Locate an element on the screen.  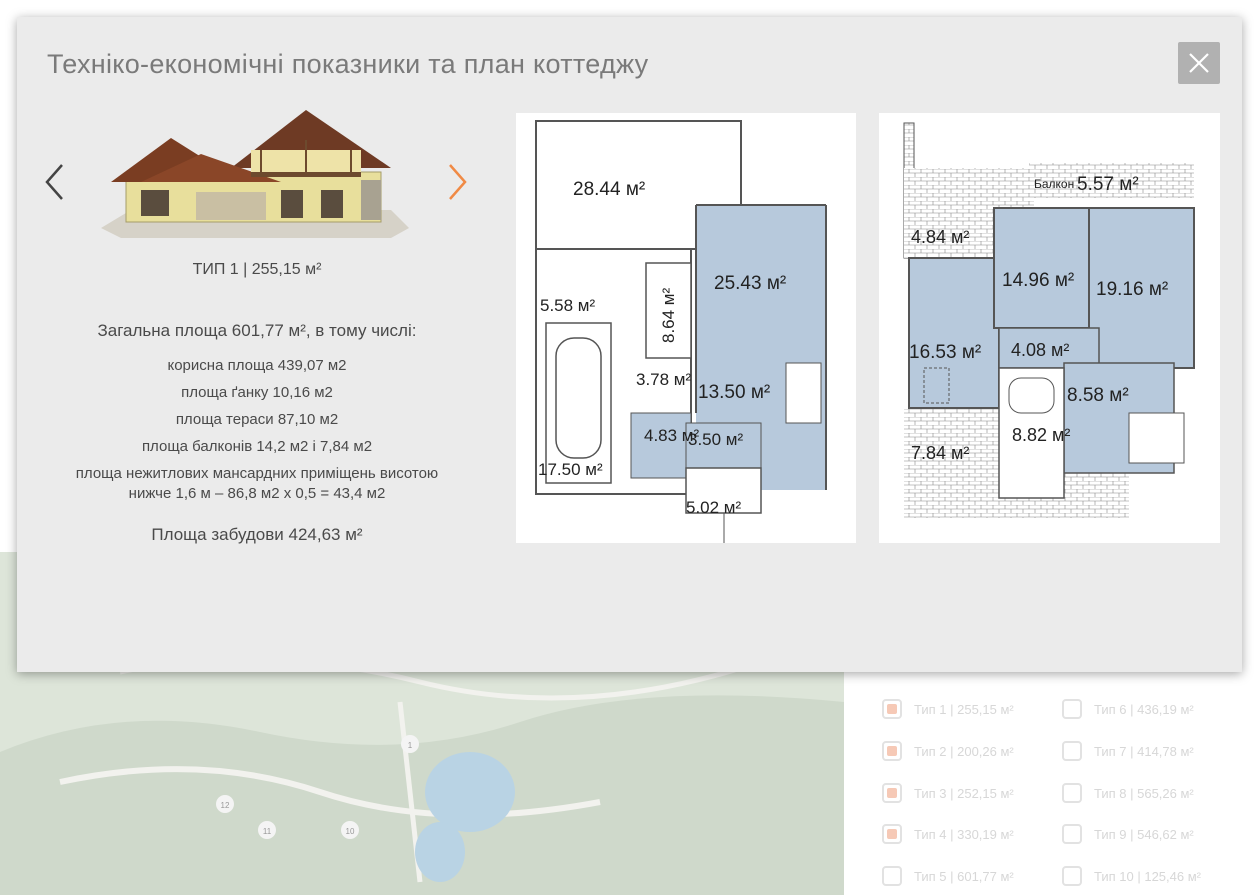
type-filter-7: Тип 7 | 414,78 м² is located at coordinates (1128, 751).